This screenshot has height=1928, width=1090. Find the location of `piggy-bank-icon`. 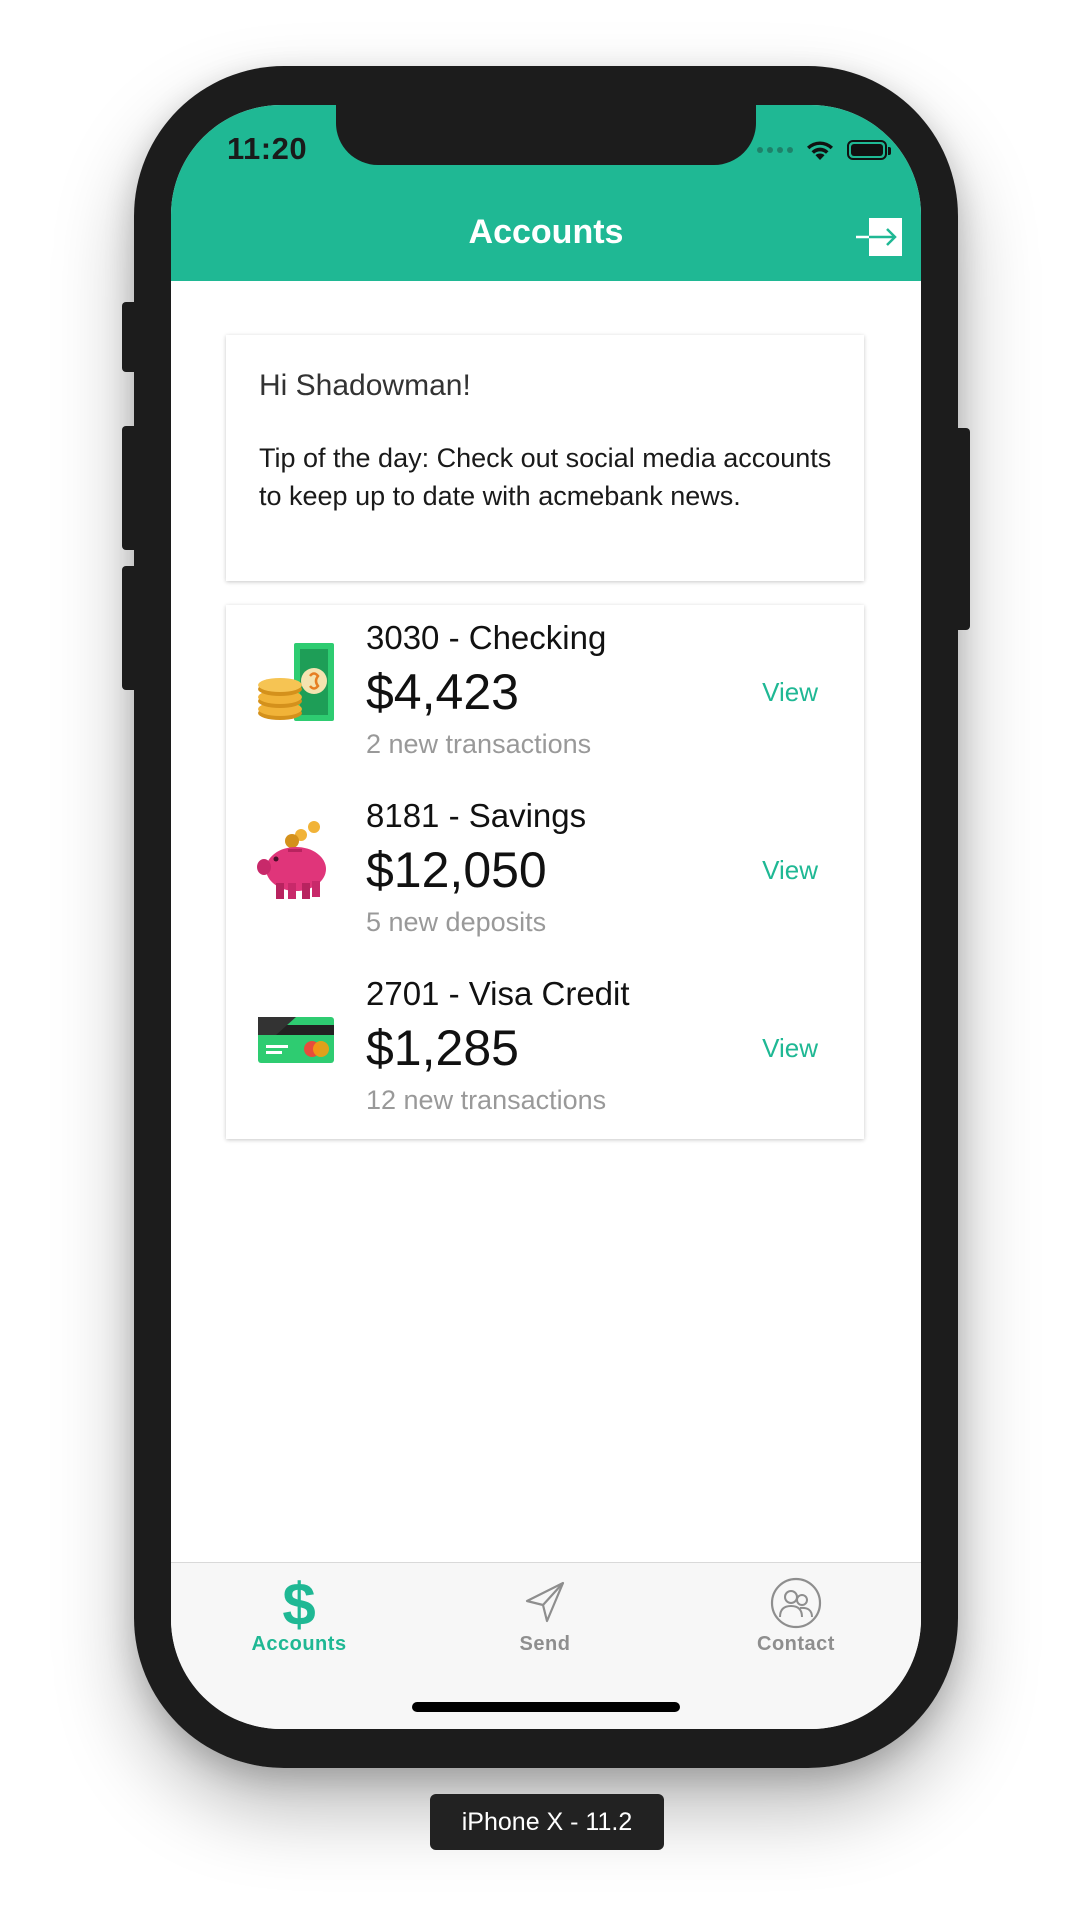

piggy-bank-icon is located at coordinates (291, 860).